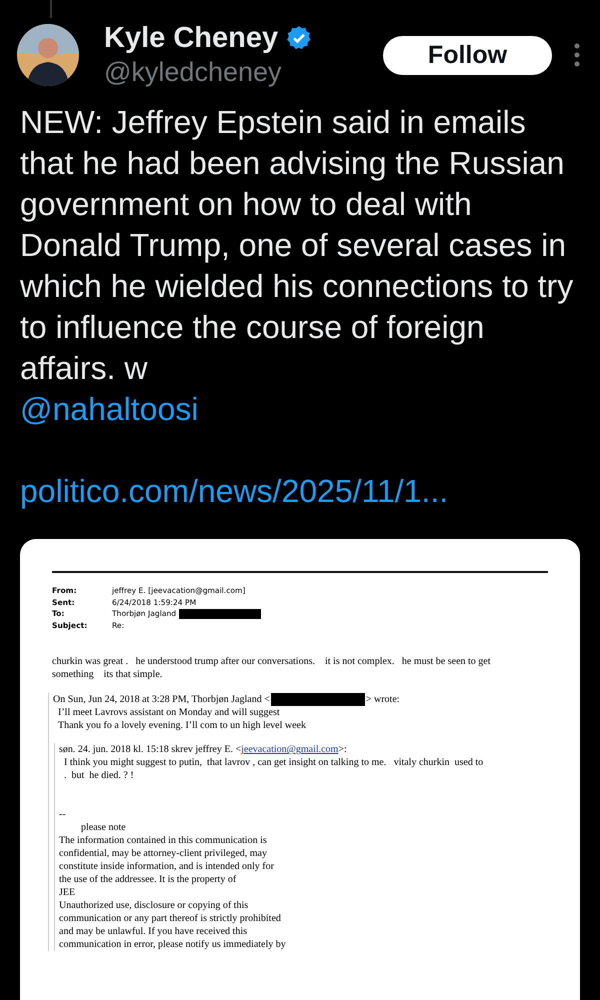  I want to click on email-text: communication in error, please notify us immediately by, so click(173, 945).